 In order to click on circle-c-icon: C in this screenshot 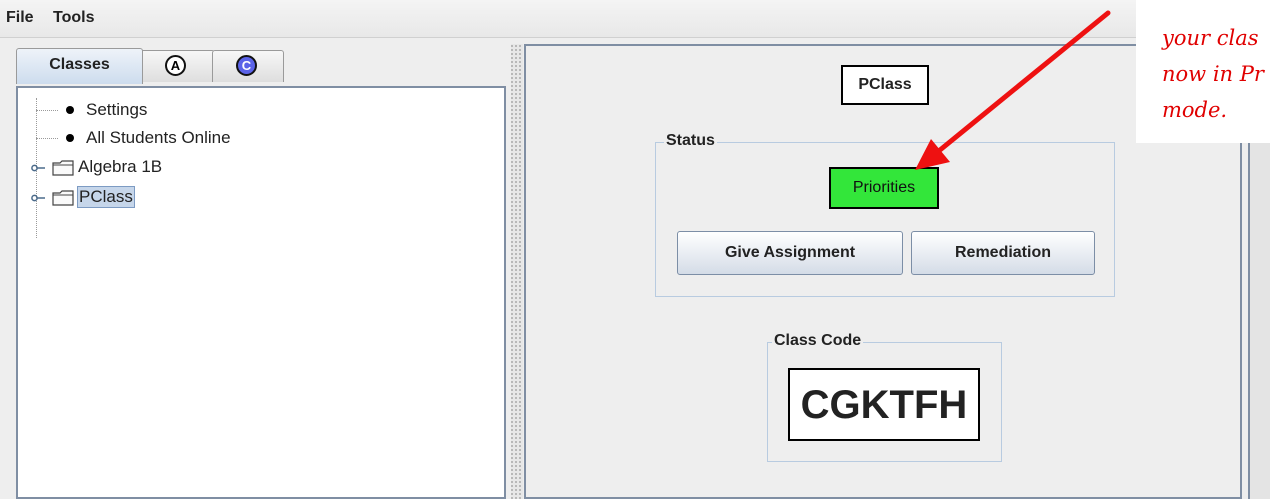, I will do `click(246, 65)`.